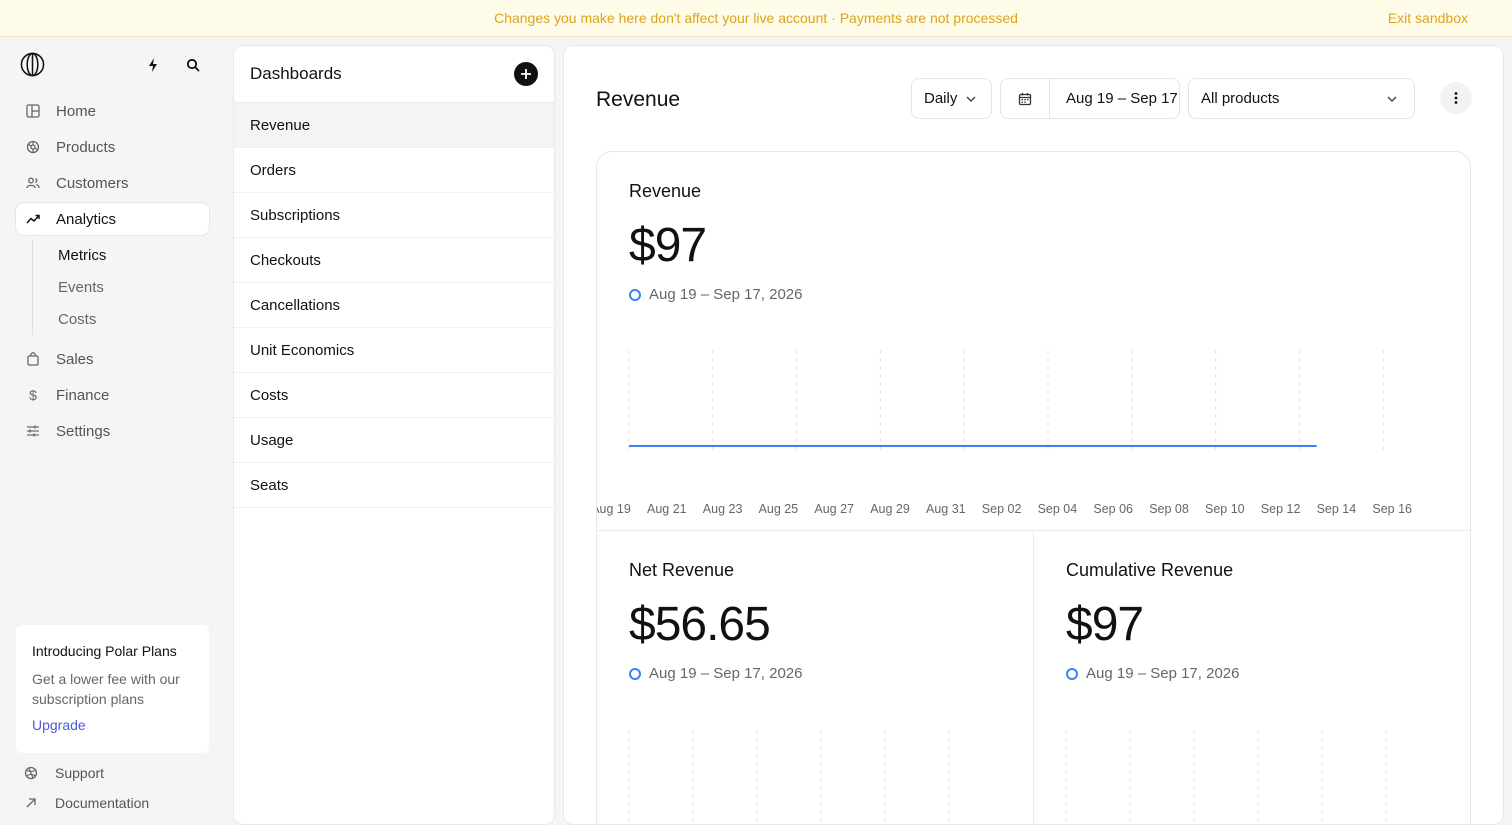 Image resolution: width=1512 pixels, height=825 pixels. I want to click on external-link-icon, so click(31, 803).